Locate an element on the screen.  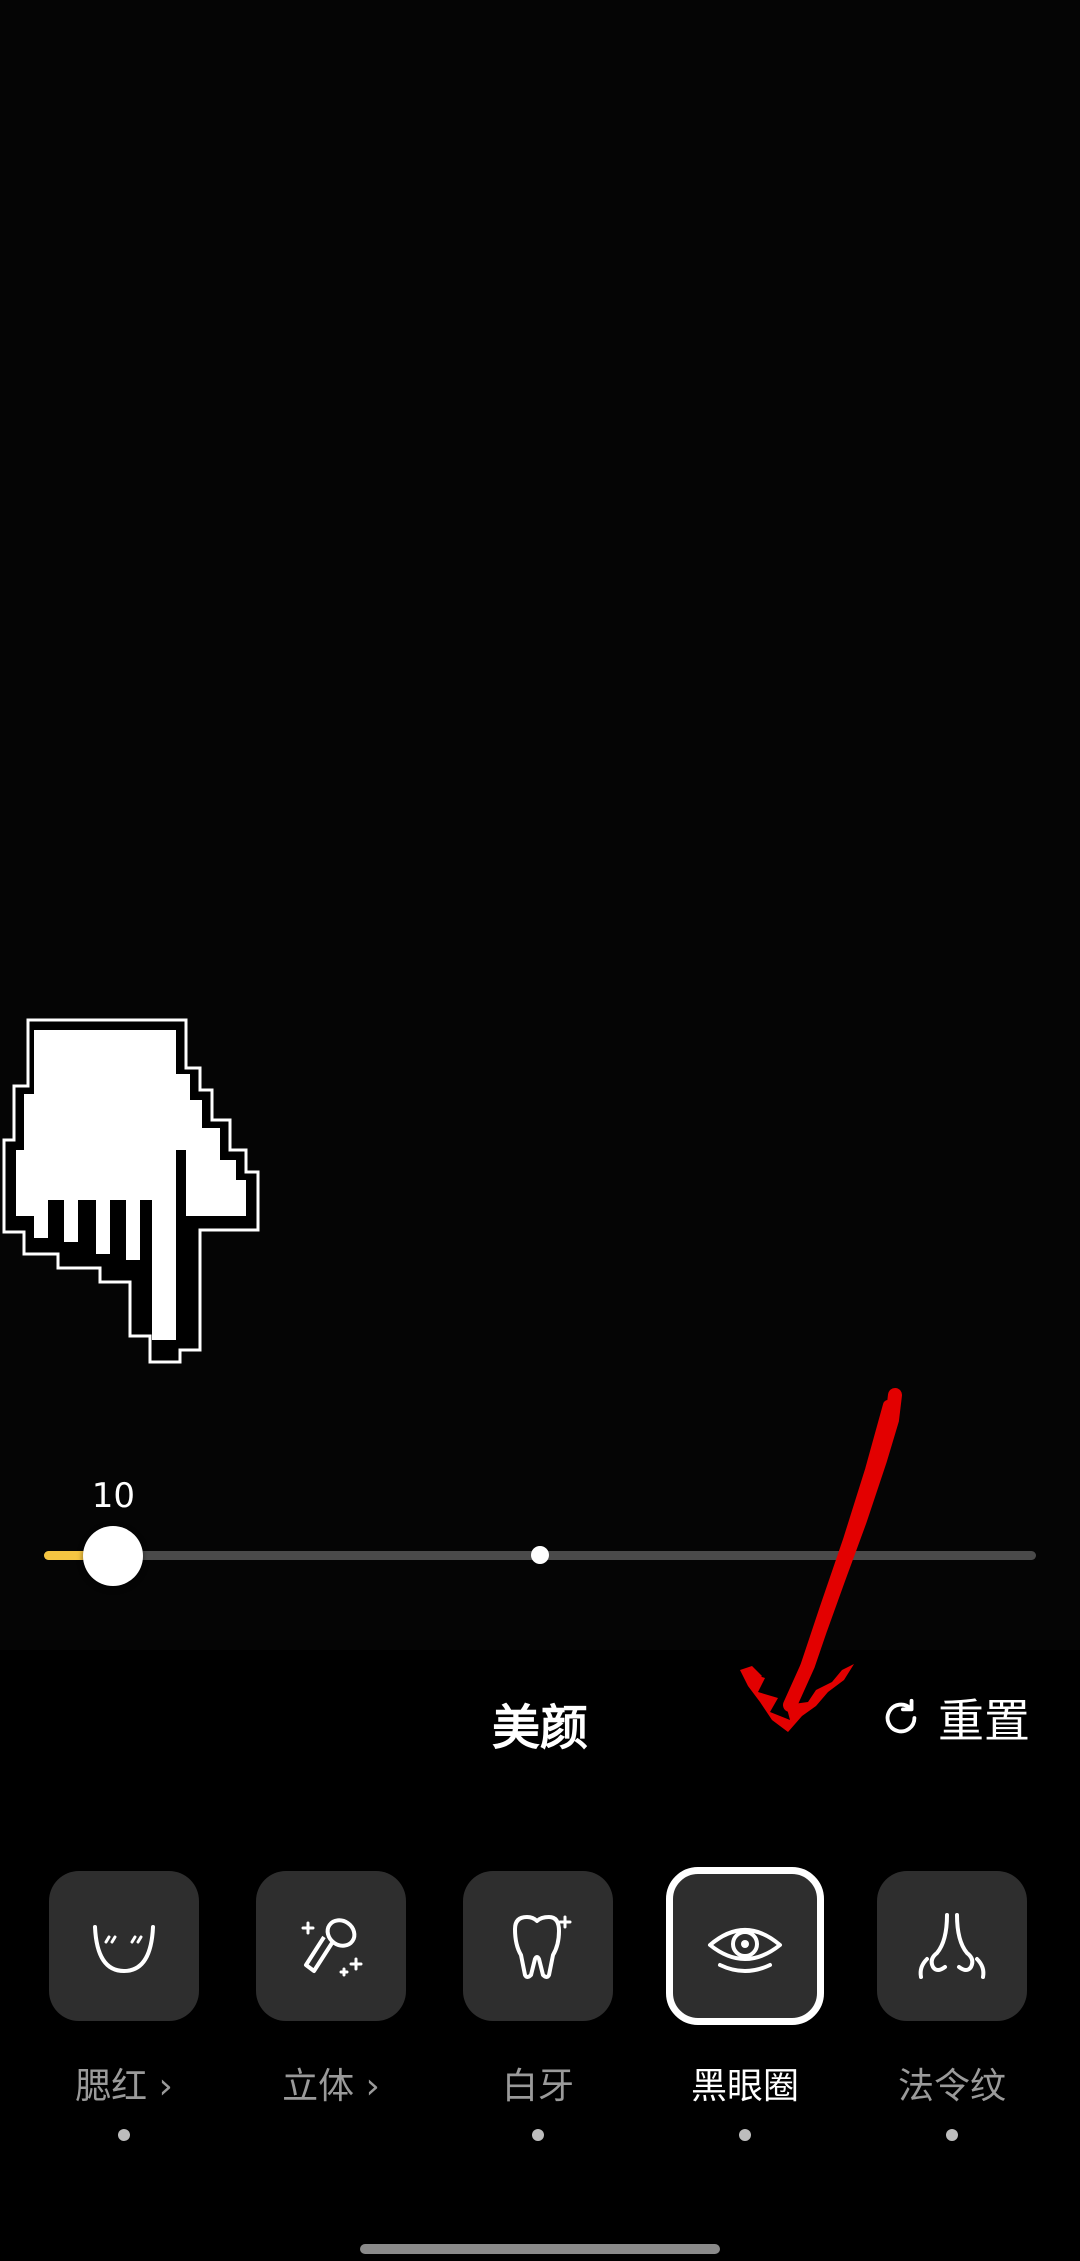
tool-dark-circles: 黑眼圈 is located at coordinates (745, 2004).